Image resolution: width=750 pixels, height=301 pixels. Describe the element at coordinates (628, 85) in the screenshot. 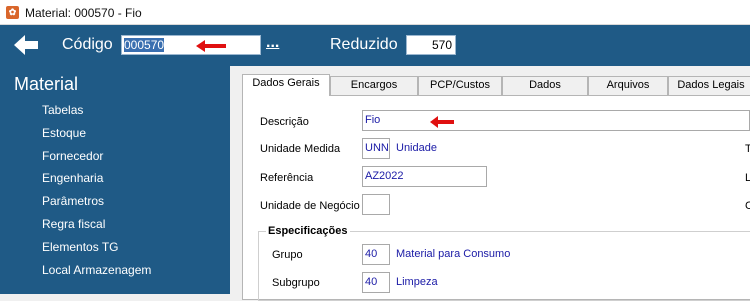

I see `tab-arquivos: Arquivos` at that location.